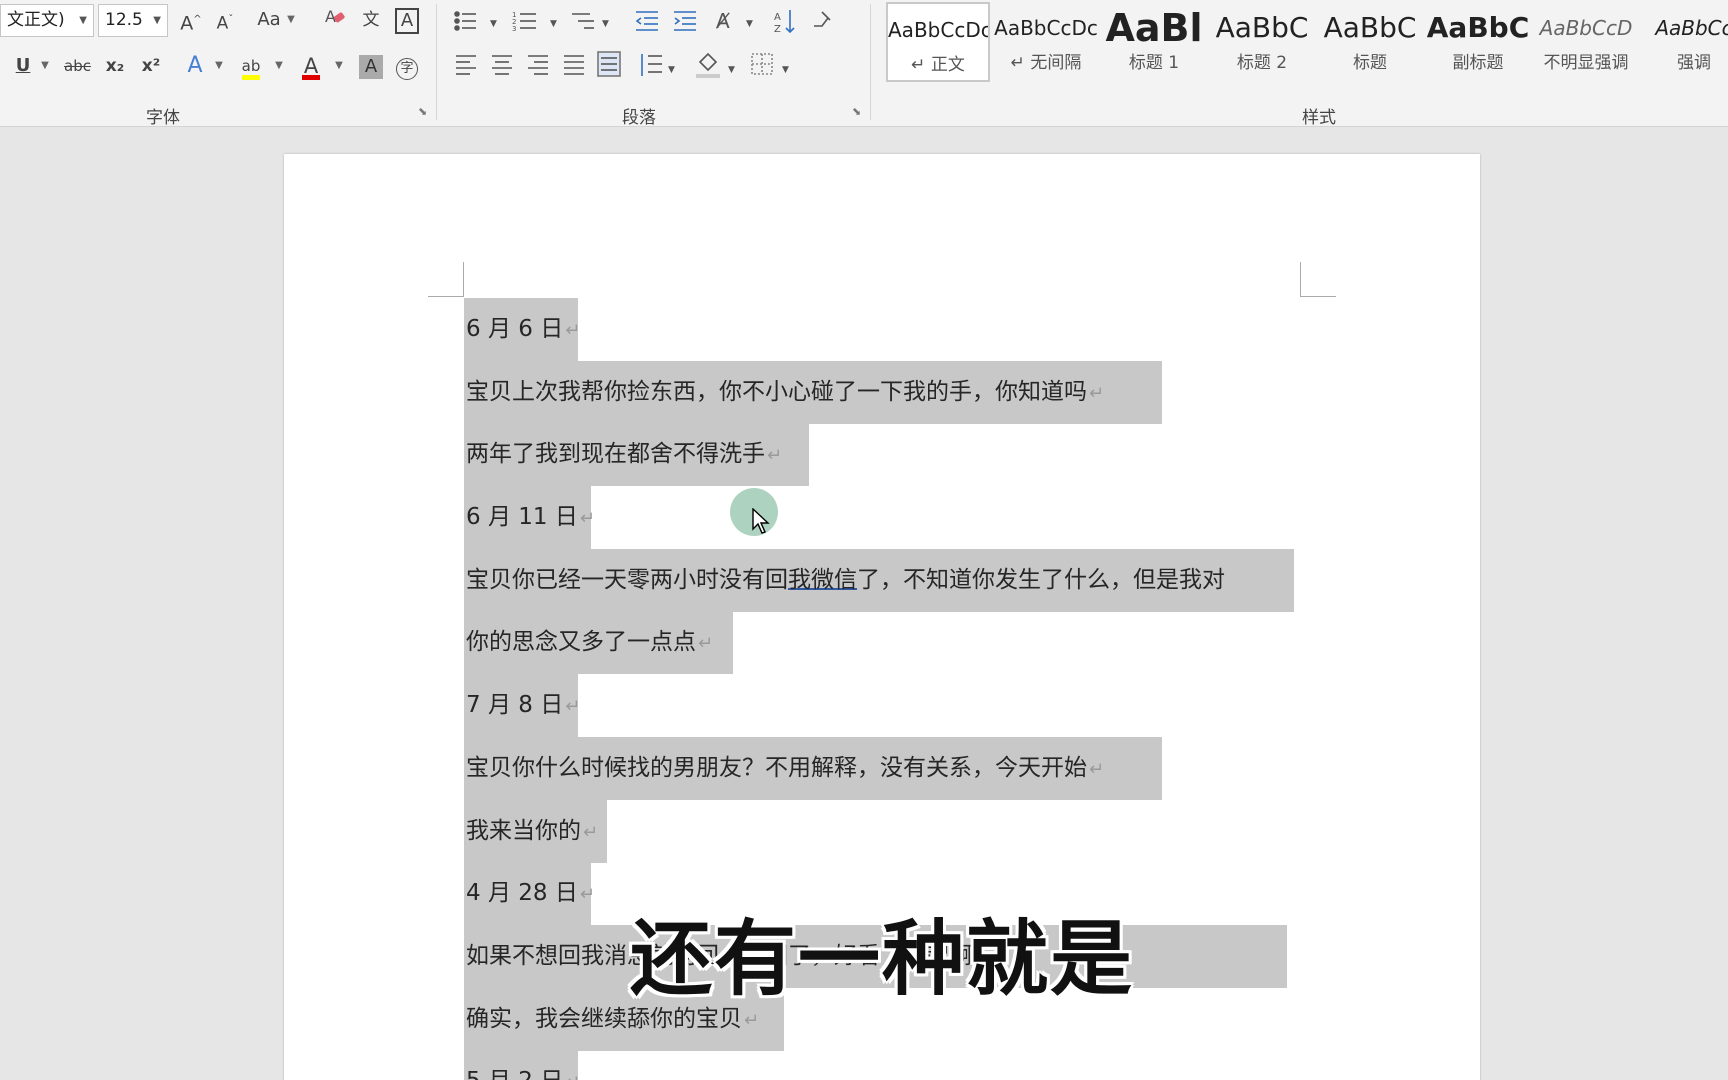 This screenshot has width=1728, height=1080. What do you see at coordinates (23, 66) in the screenshot?
I see `underline-button: U` at bounding box center [23, 66].